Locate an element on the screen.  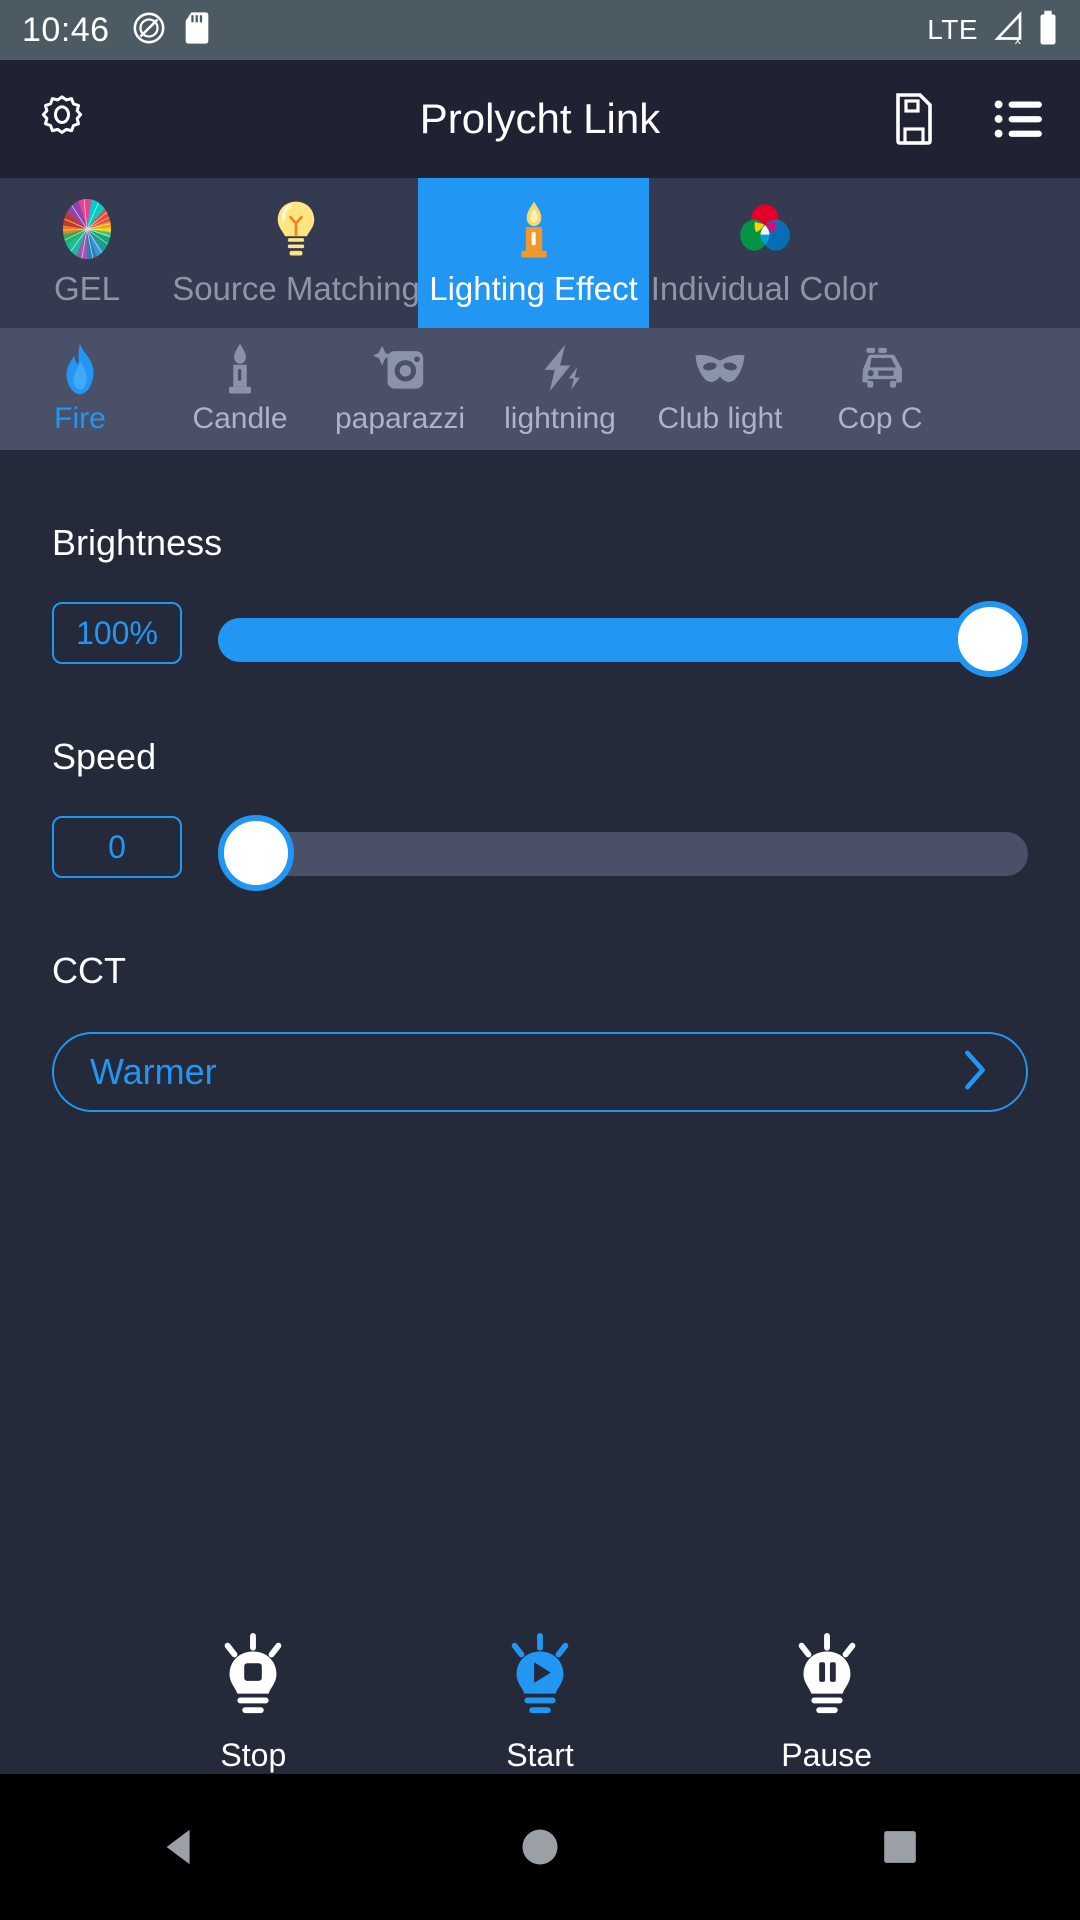
network-type-label: LTE is located at coordinates (952, 29).